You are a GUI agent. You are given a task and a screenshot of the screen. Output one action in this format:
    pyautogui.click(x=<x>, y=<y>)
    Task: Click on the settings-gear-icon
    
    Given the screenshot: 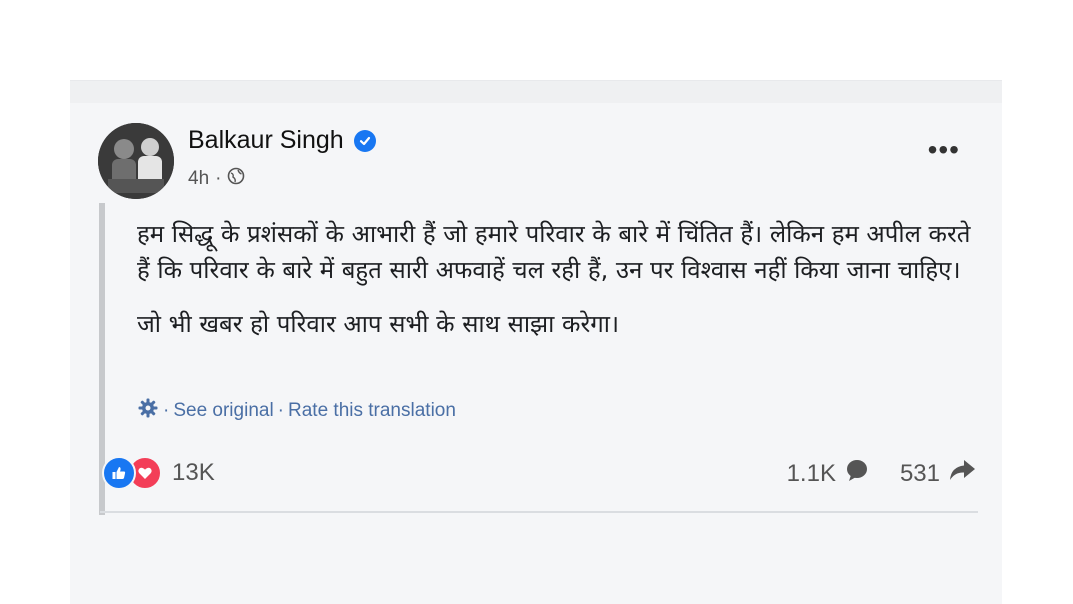 What is the action you would take?
    pyautogui.click(x=148, y=411)
    